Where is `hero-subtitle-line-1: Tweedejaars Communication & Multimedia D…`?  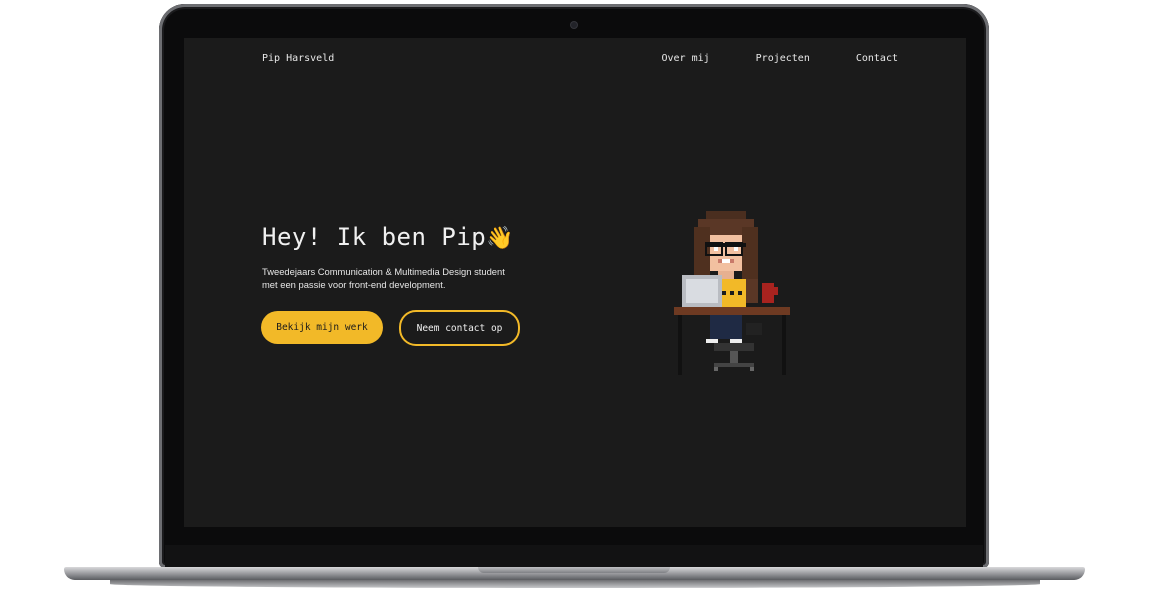 hero-subtitle-line-1: Tweedejaars Communication & Multimedia D… is located at coordinates (383, 271).